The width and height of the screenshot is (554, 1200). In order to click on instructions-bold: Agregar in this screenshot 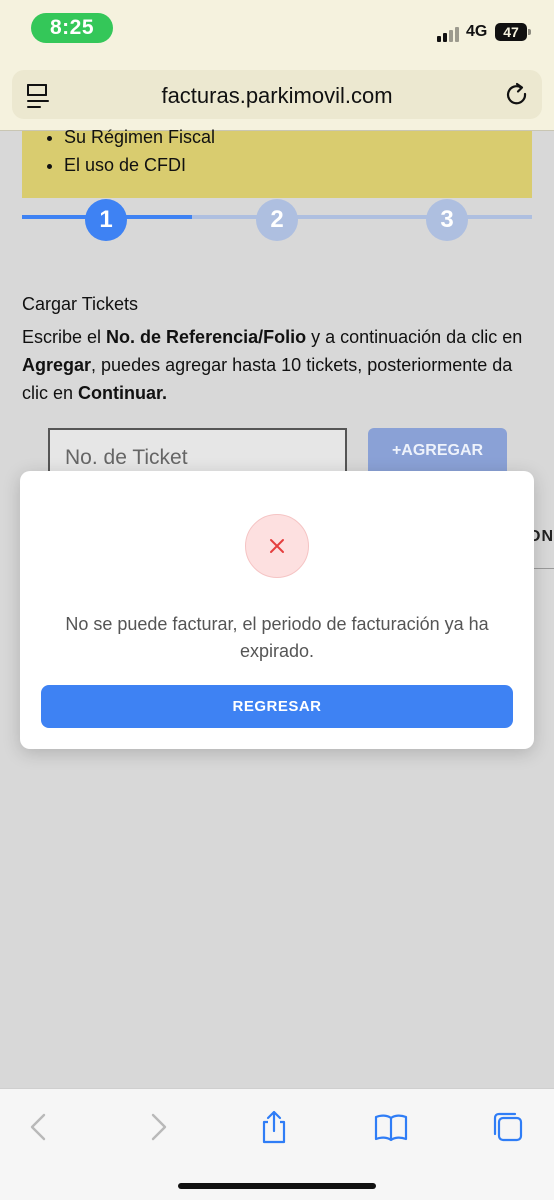, I will do `click(57, 365)`.